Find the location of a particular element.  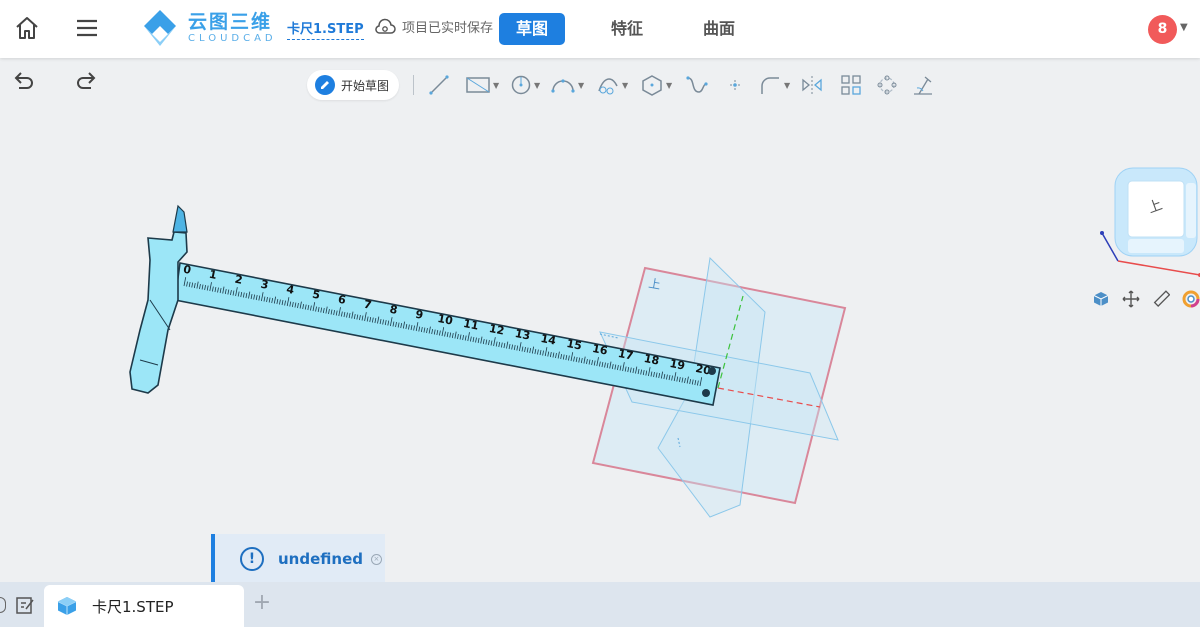

fillet-tool-icon: ▼ is located at coordinates (774, 85).